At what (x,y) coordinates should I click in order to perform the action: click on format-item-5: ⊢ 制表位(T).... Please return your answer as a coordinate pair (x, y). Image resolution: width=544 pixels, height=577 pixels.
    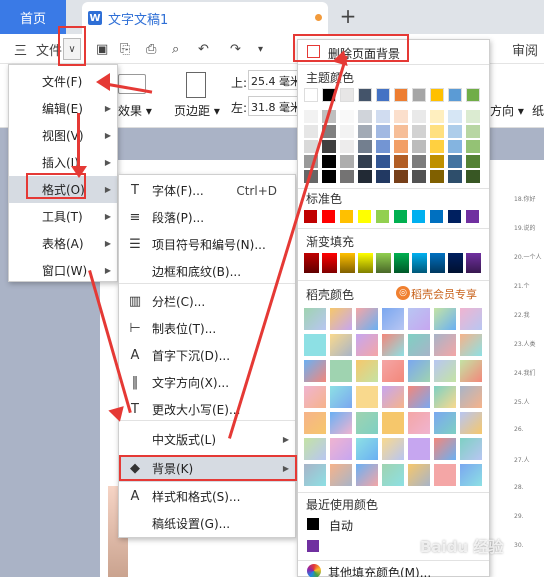
    Looking at the image, I should click on (207, 328).